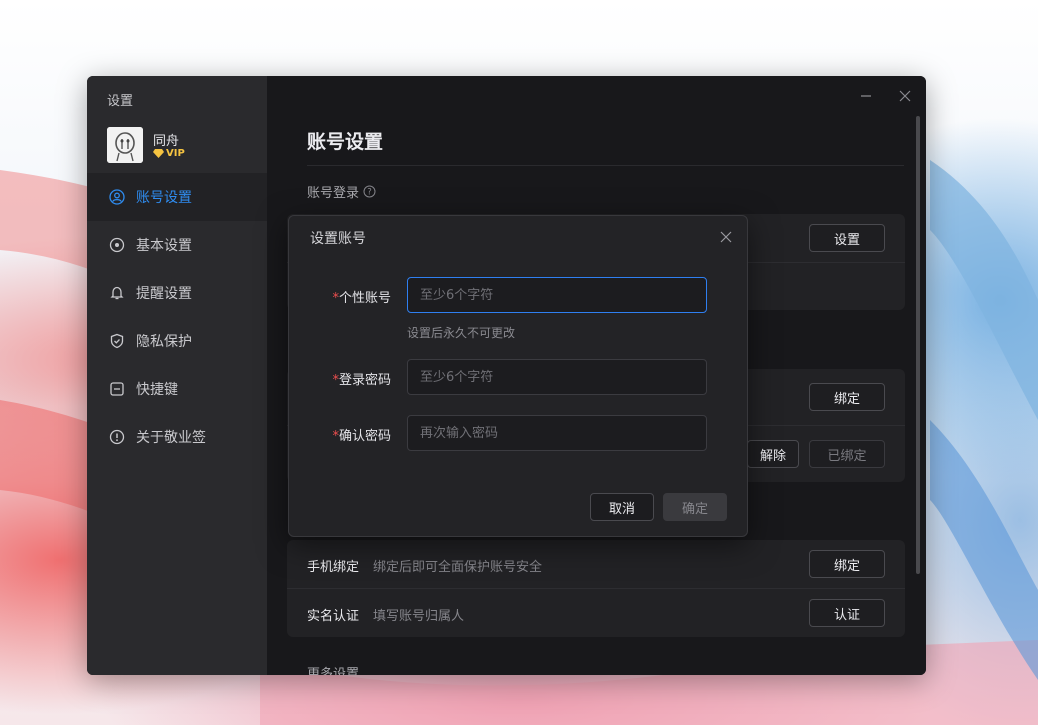  I want to click on confirm-button: 确定, so click(695, 507).